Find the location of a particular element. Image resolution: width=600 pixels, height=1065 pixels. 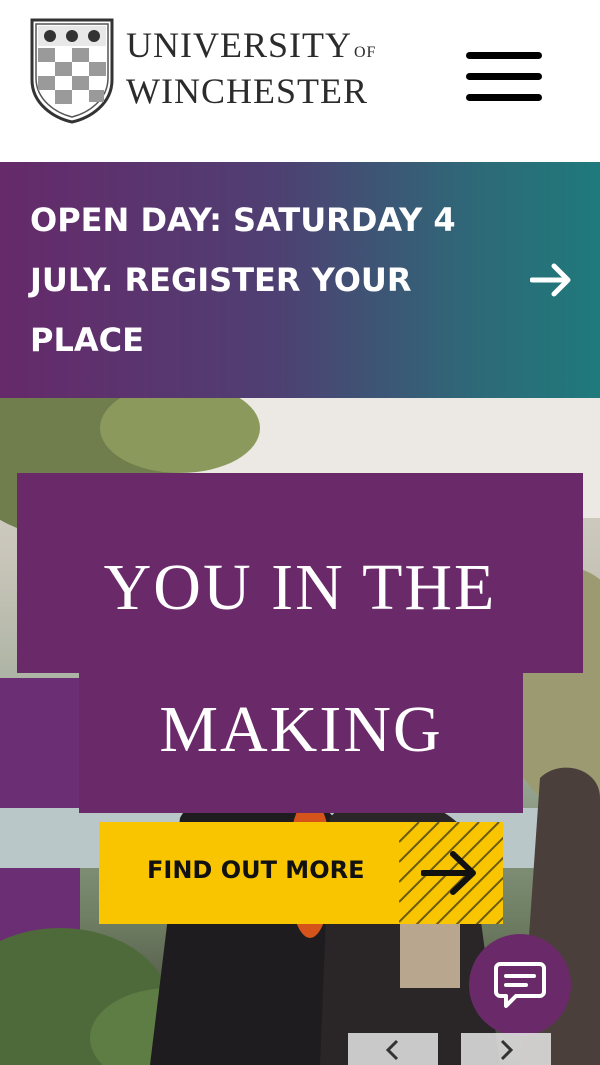

chat-button is located at coordinates (520, 985).